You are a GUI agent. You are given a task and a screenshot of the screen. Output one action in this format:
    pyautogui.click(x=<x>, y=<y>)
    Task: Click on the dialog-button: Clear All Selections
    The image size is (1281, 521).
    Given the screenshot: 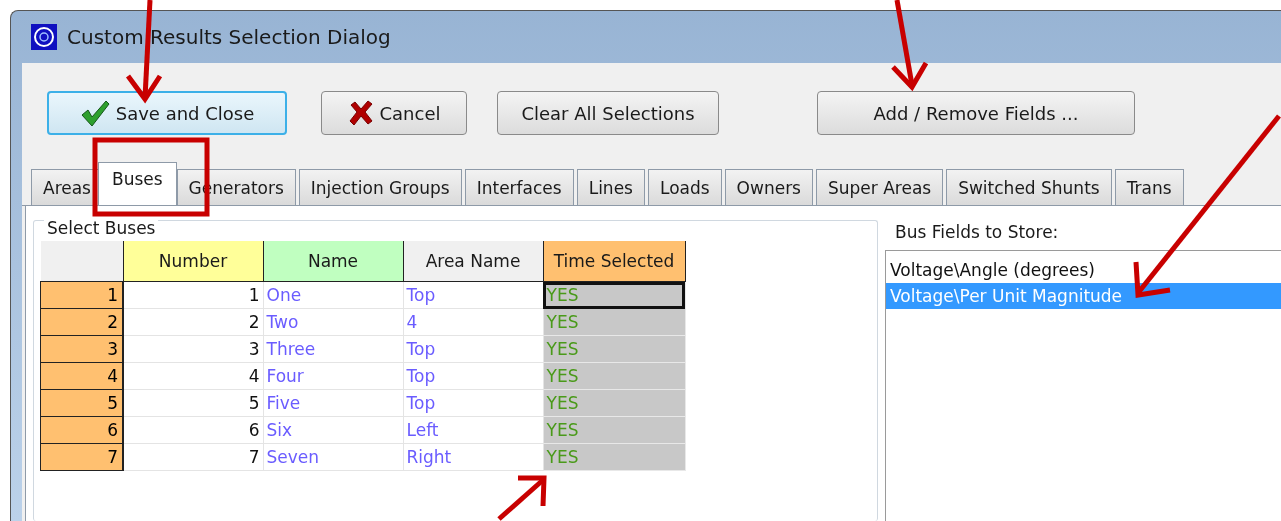 What is the action you would take?
    pyautogui.click(x=608, y=113)
    